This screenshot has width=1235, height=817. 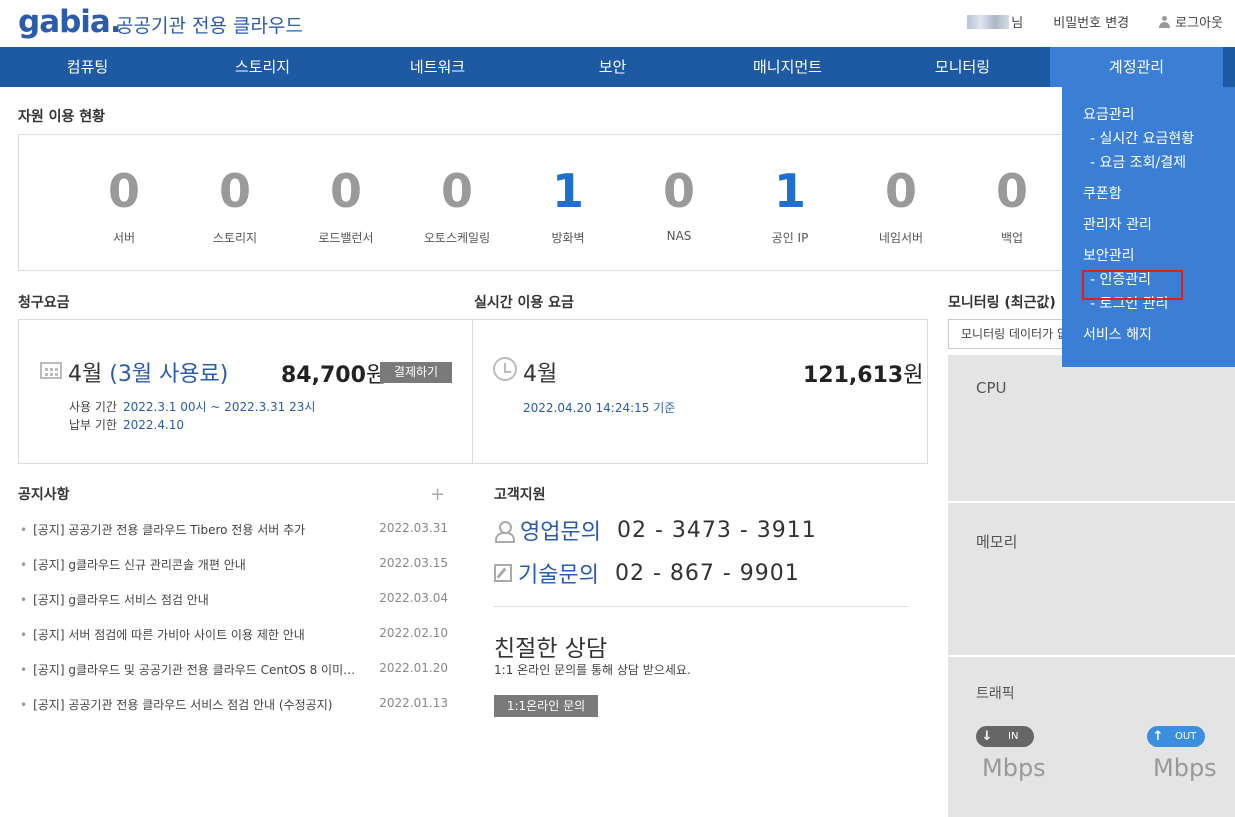 I want to click on billing-divider, so click(x=472, y=391).